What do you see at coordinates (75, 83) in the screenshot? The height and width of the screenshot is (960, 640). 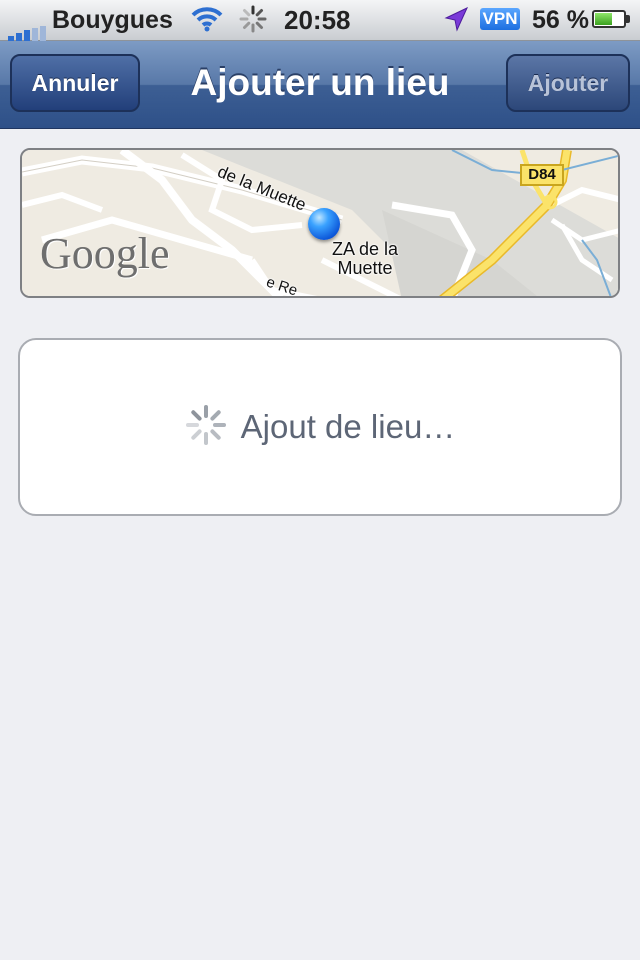 I see `cancel-button: Annuler` at bounding box center [75, 83].